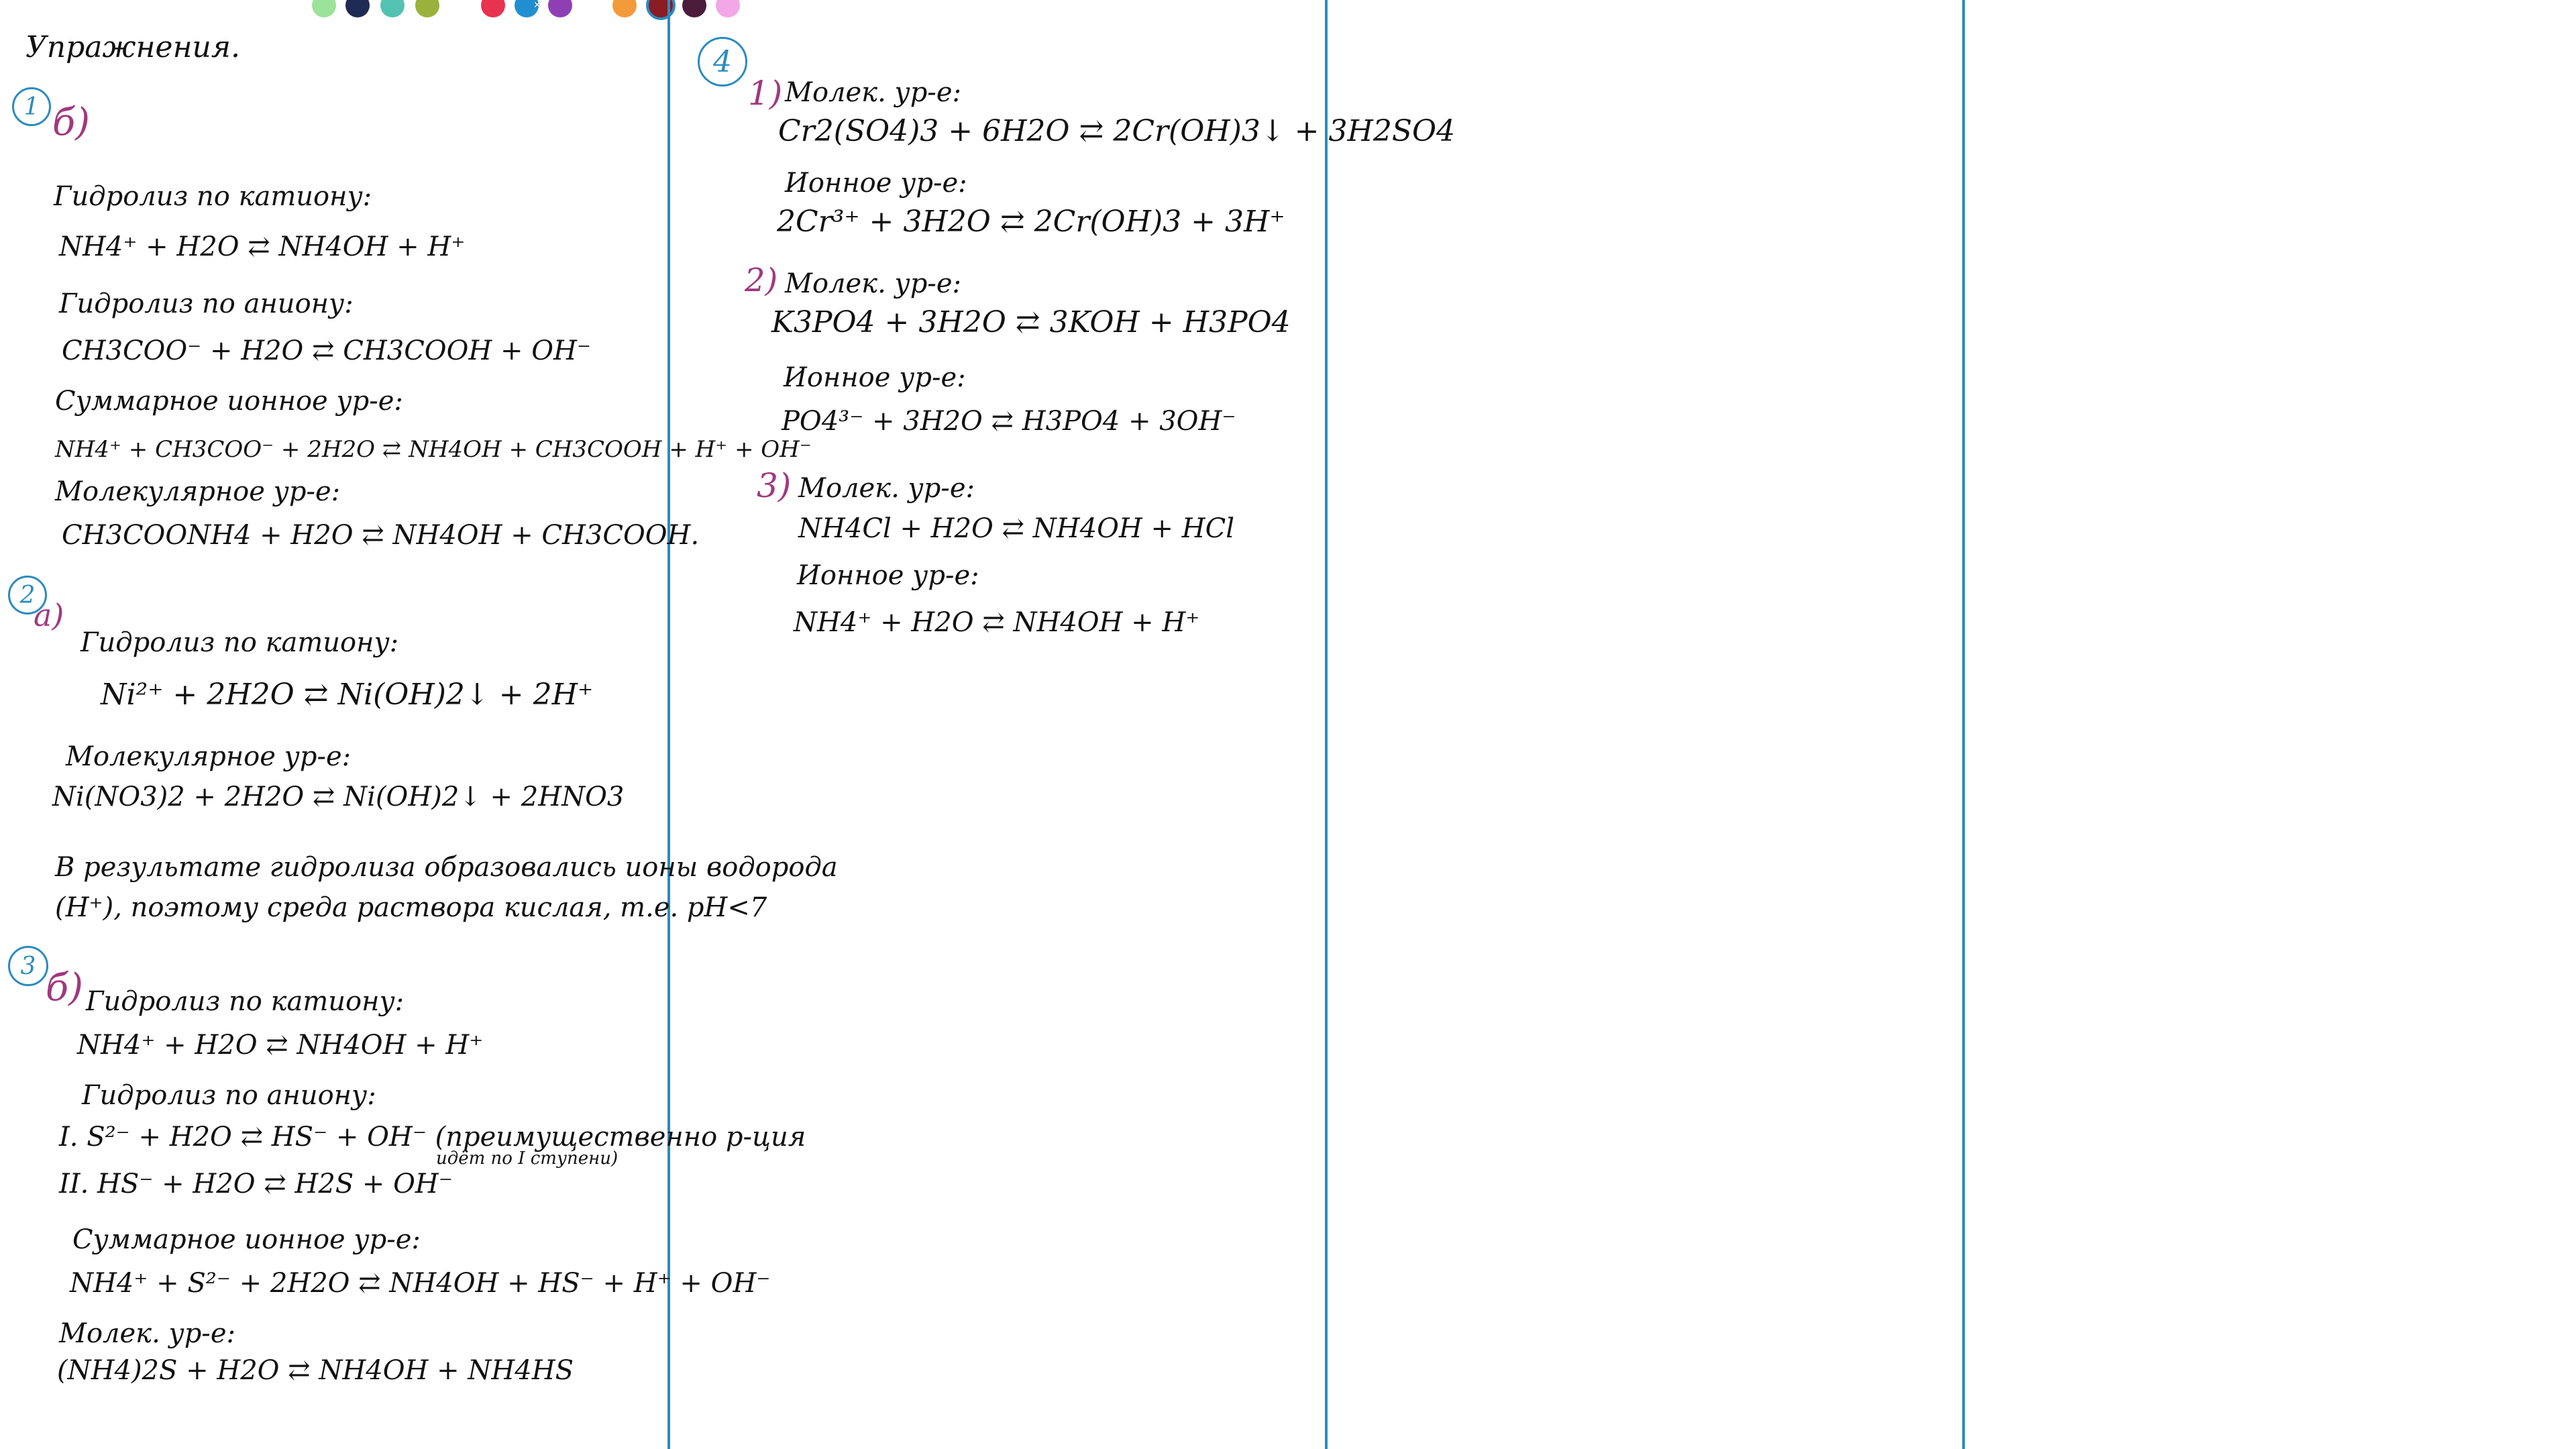  What do you see at coordinates (147, 1333) in the screenshot?
I see `task-3-line-8: Молек. ур-е:` at bounding box center [147, 1333].